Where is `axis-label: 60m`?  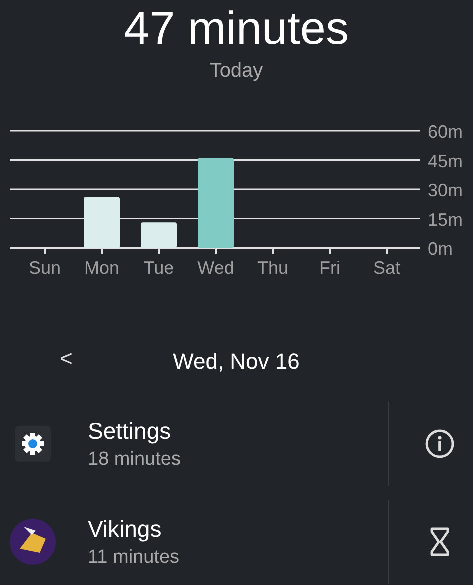 axis-label: 60m is located at coordinates (446, 132).